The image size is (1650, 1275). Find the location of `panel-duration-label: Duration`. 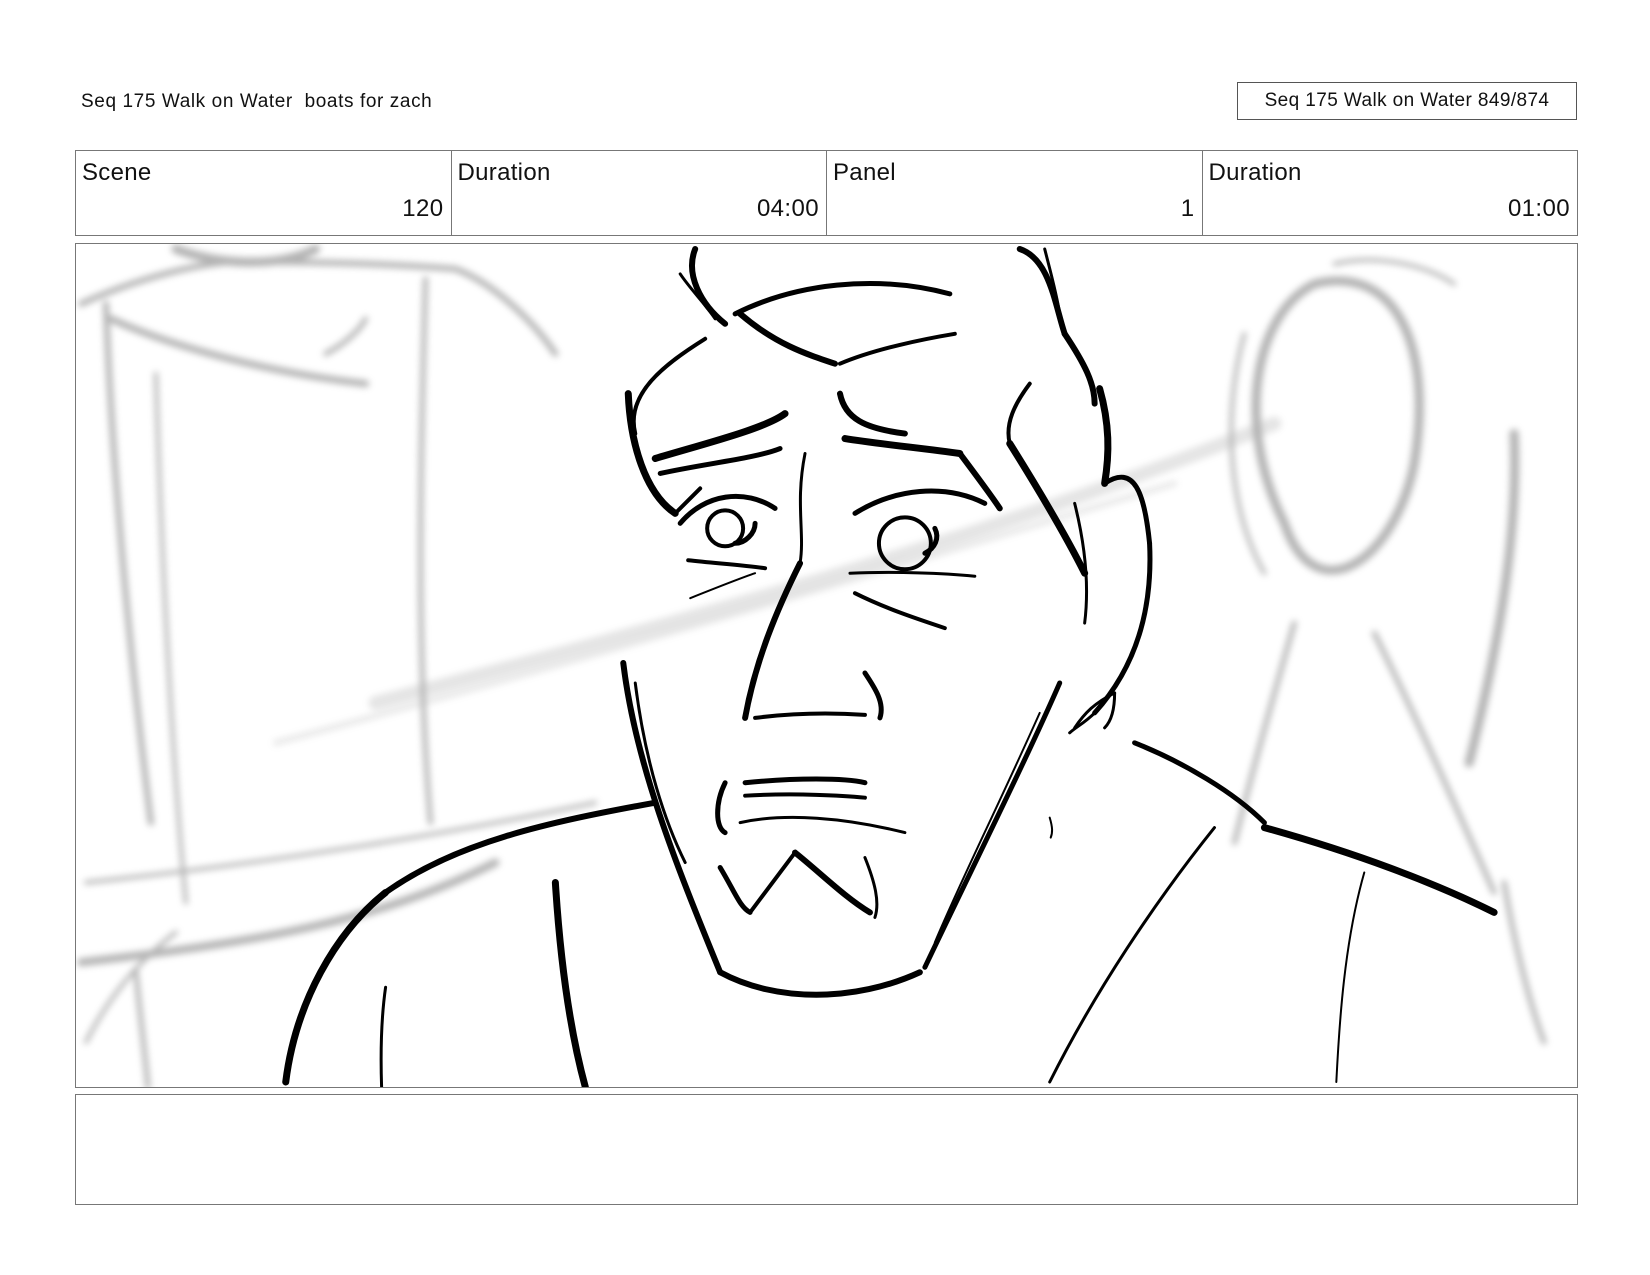

panel-duration-label: Duration is located at coordinates (1255, 172).